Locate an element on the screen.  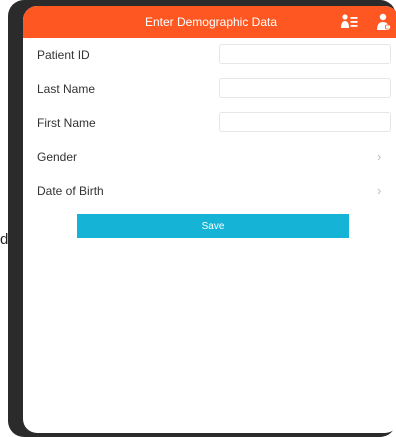
header-bar: Enter Demographic Data is located at coordinates (209, 22).